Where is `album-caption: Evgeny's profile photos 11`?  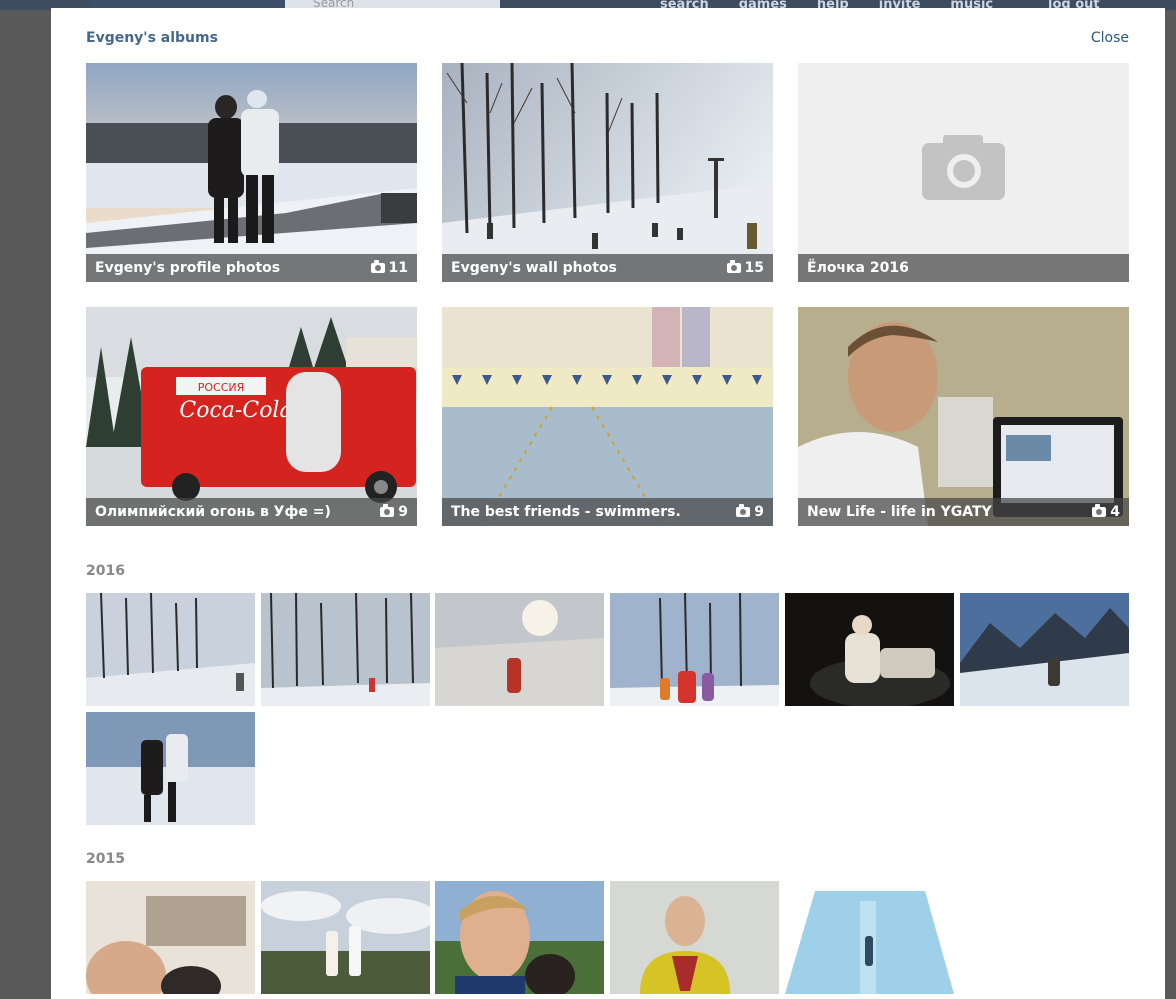 album-caption: Evgeny's profile photos 11 is located at coordinates (251, 268).